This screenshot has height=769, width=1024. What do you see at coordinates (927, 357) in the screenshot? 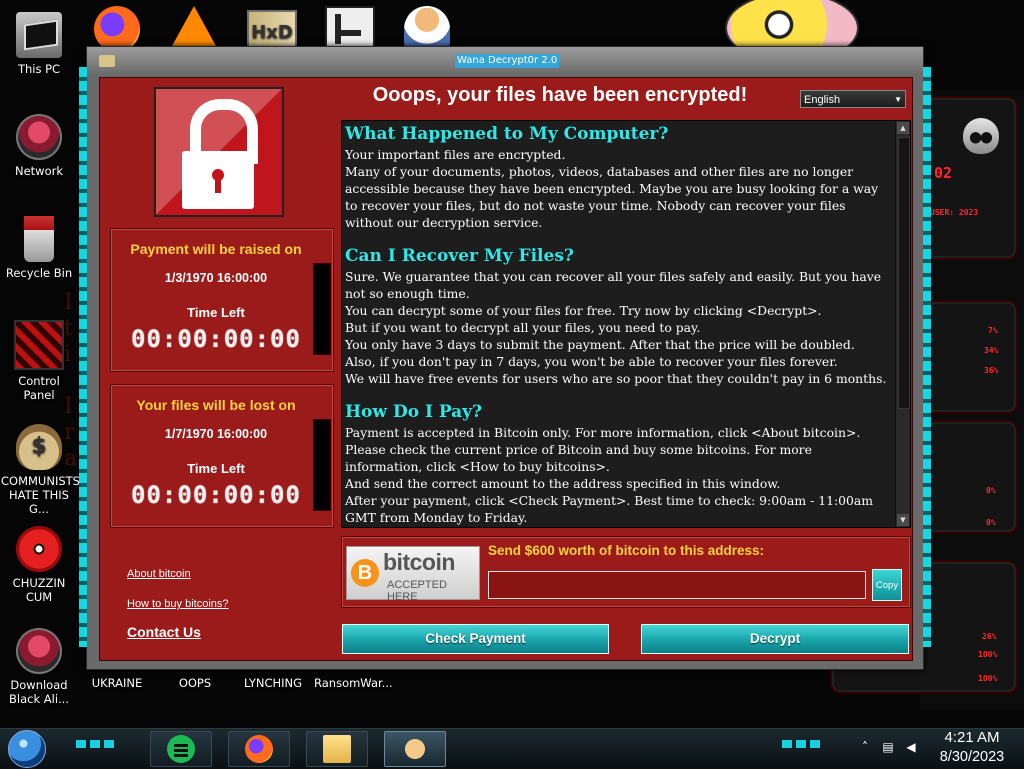
I see `window-right-stripe` at bounding box center [927, 357].